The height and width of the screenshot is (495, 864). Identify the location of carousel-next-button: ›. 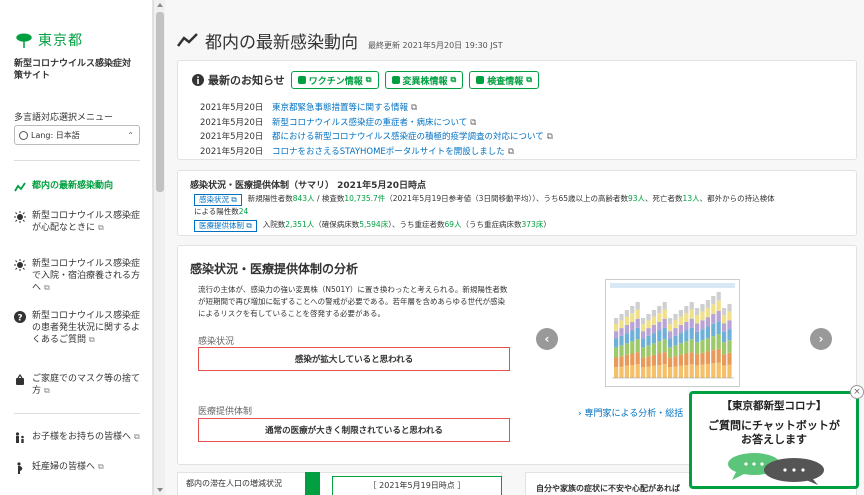
(821, 339).